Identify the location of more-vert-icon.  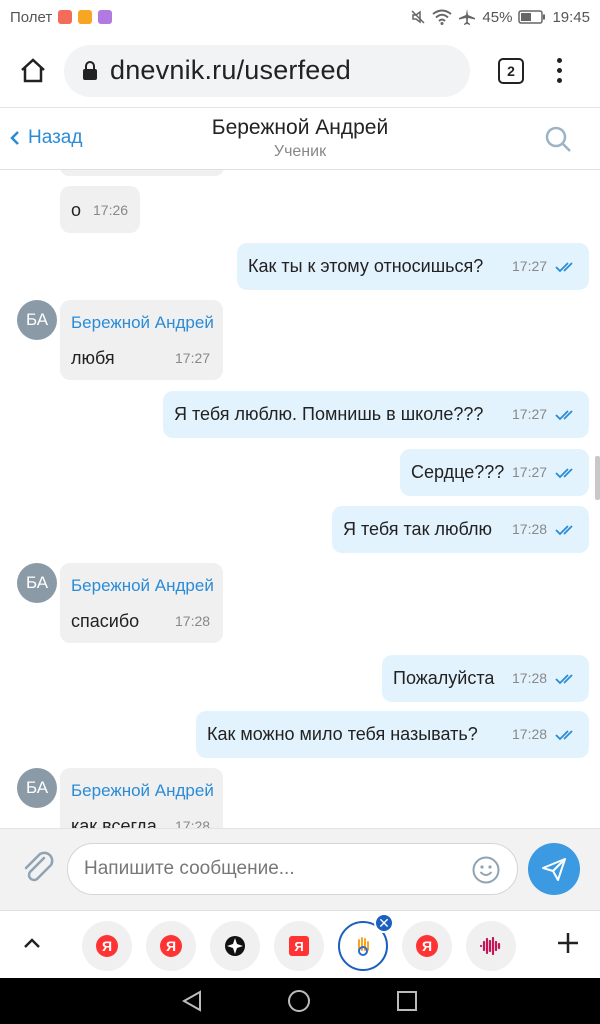
(559, 70).